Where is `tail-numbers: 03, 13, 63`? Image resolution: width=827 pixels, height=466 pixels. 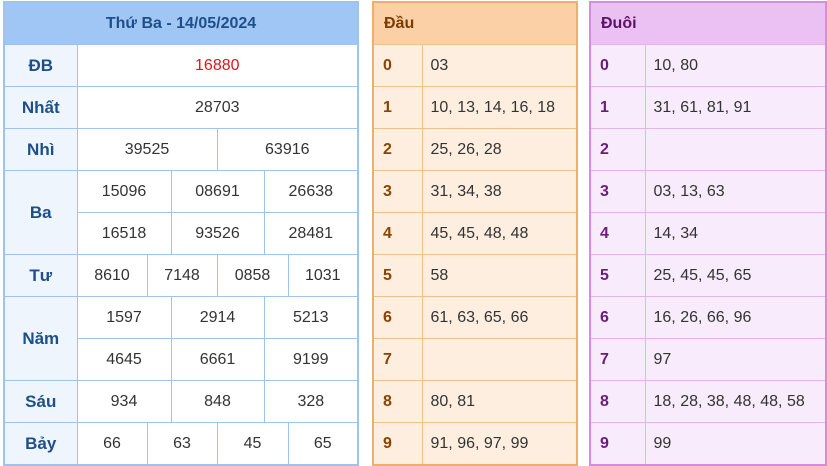
tail-numbers: 03, 13, 63 is located at coordinates (735, 191).